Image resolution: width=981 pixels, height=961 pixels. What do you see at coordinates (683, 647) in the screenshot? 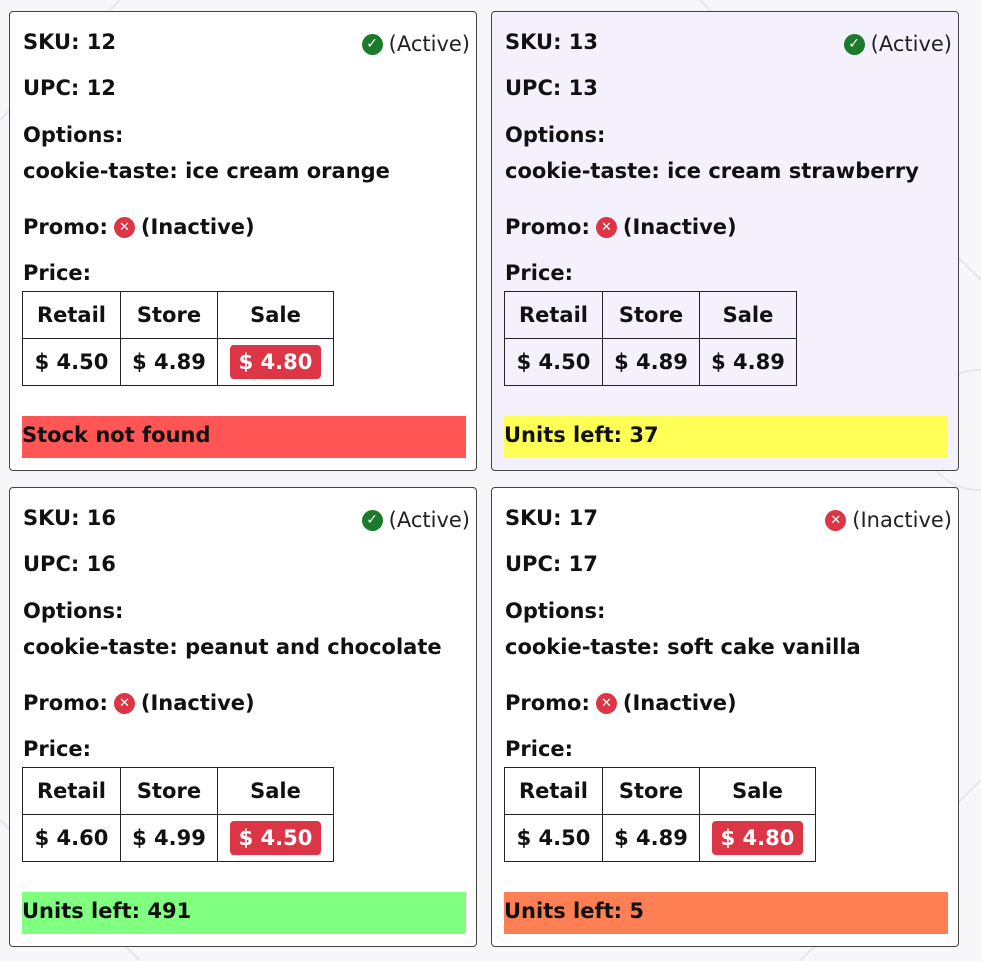
I see `option-value: cookie-taste: soft cake vanilla` at bounding box center [683, 647].